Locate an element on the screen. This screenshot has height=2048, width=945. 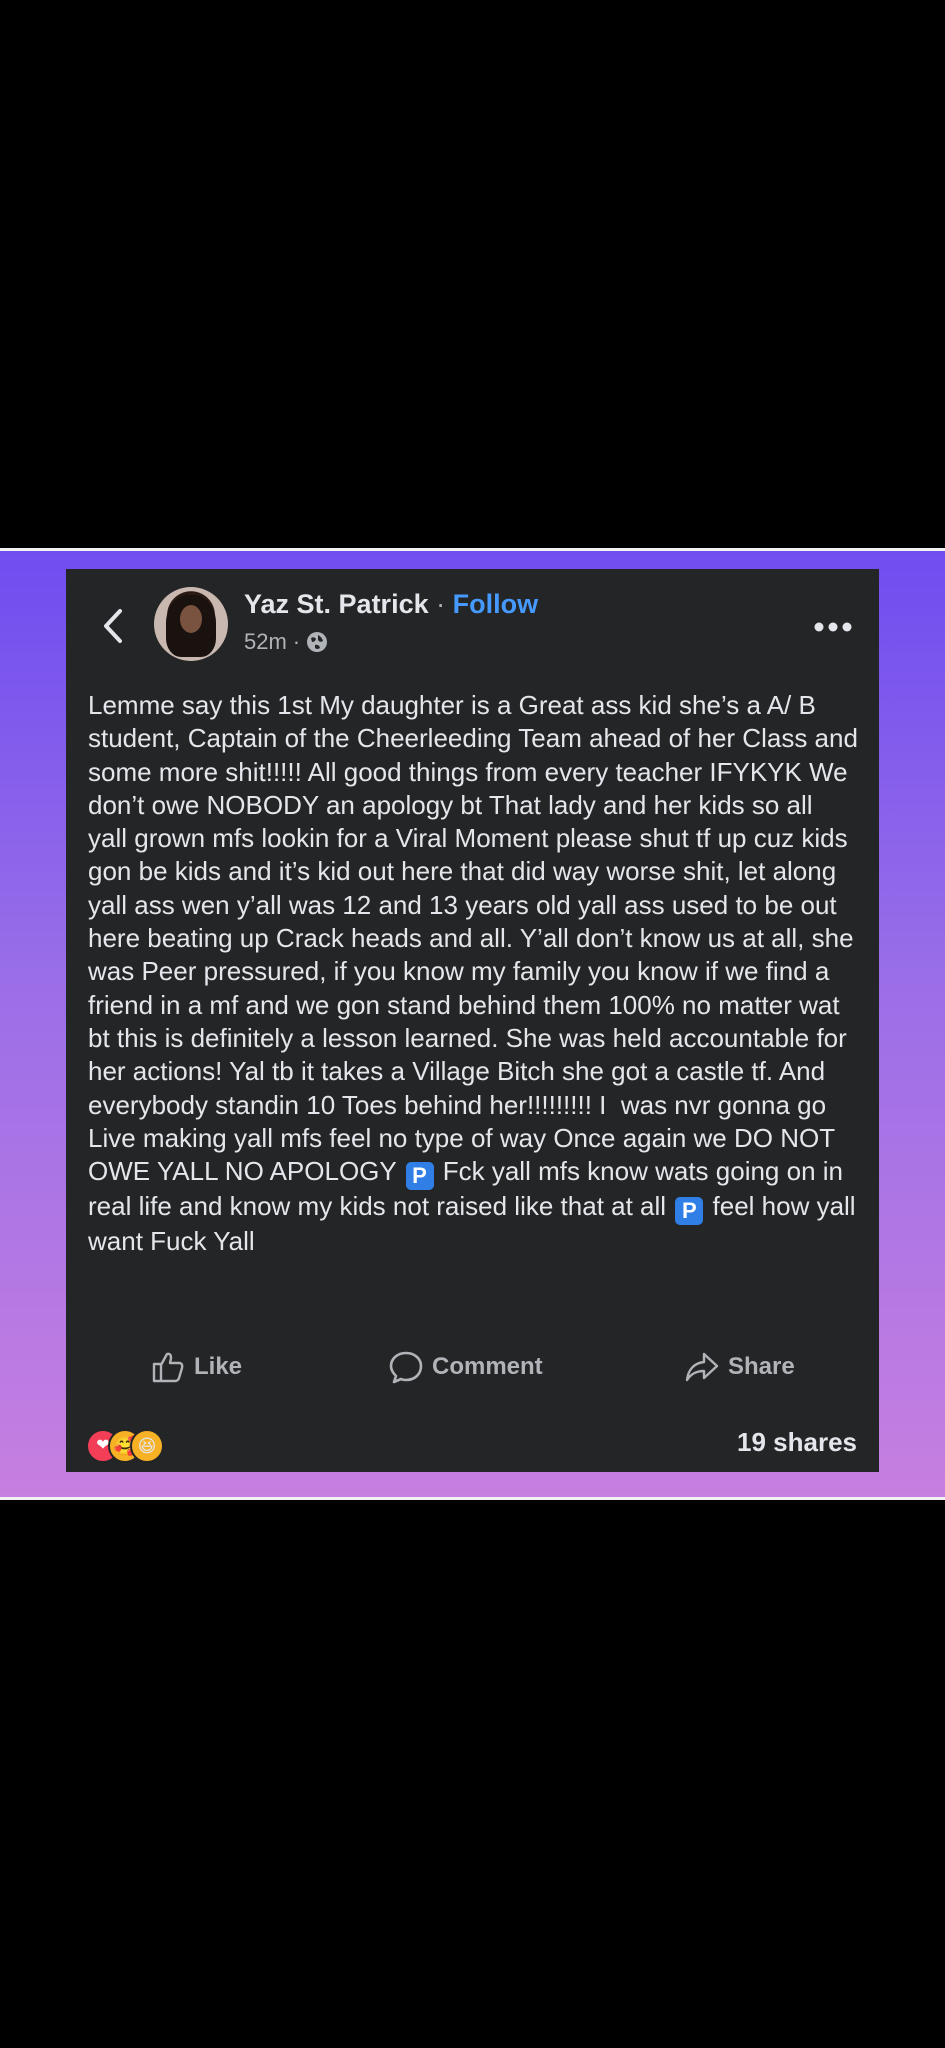
author-avatar is located at coordinates (191, 624).